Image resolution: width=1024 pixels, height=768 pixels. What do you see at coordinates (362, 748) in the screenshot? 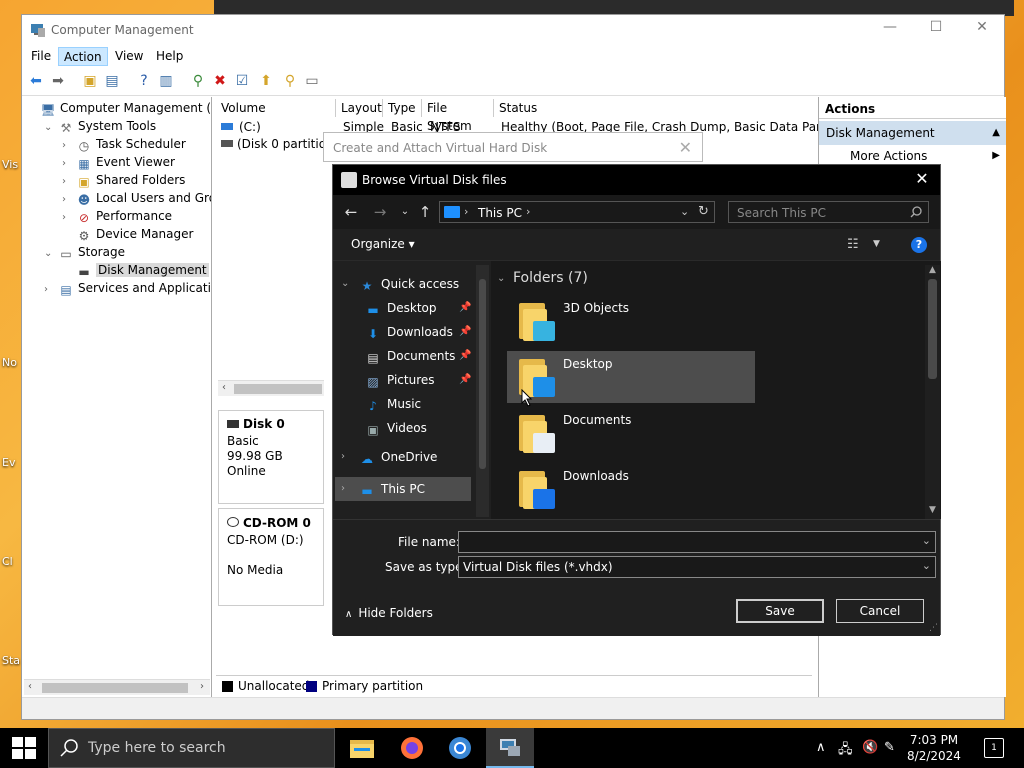
I see `file-explorer-taskbar-button` at bounding box center [362, 748].